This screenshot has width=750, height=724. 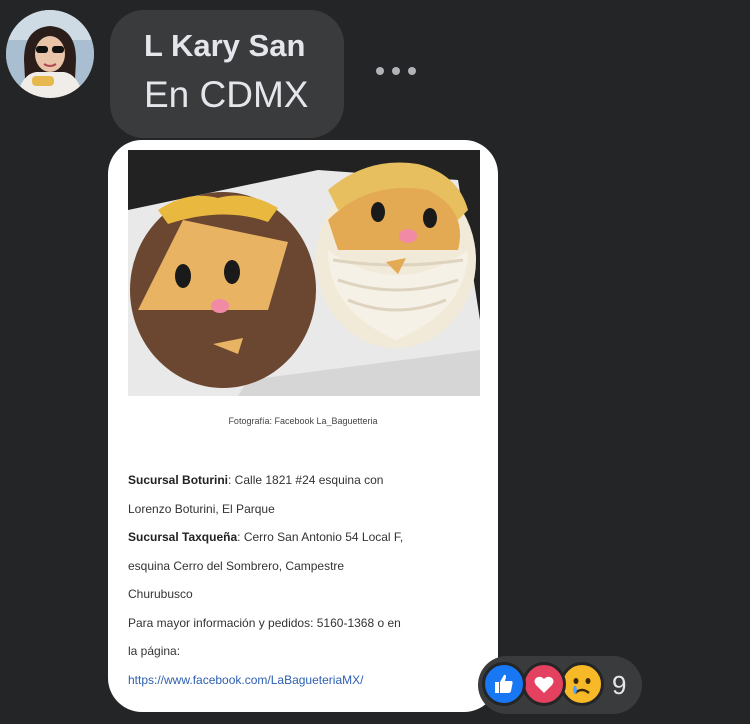 I want to click on more-options-icon, so click(x=396, y=71).